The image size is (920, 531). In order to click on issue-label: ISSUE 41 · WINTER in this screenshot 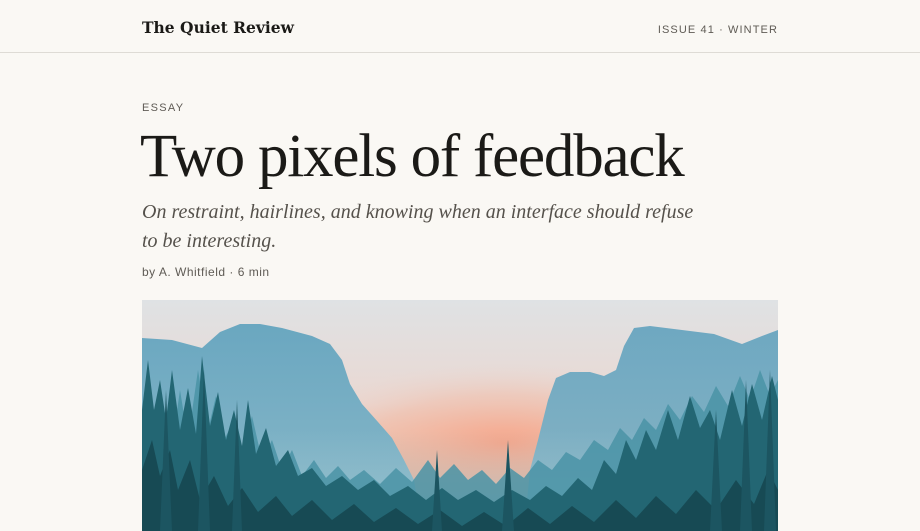, I will do `click(717, 30)`.